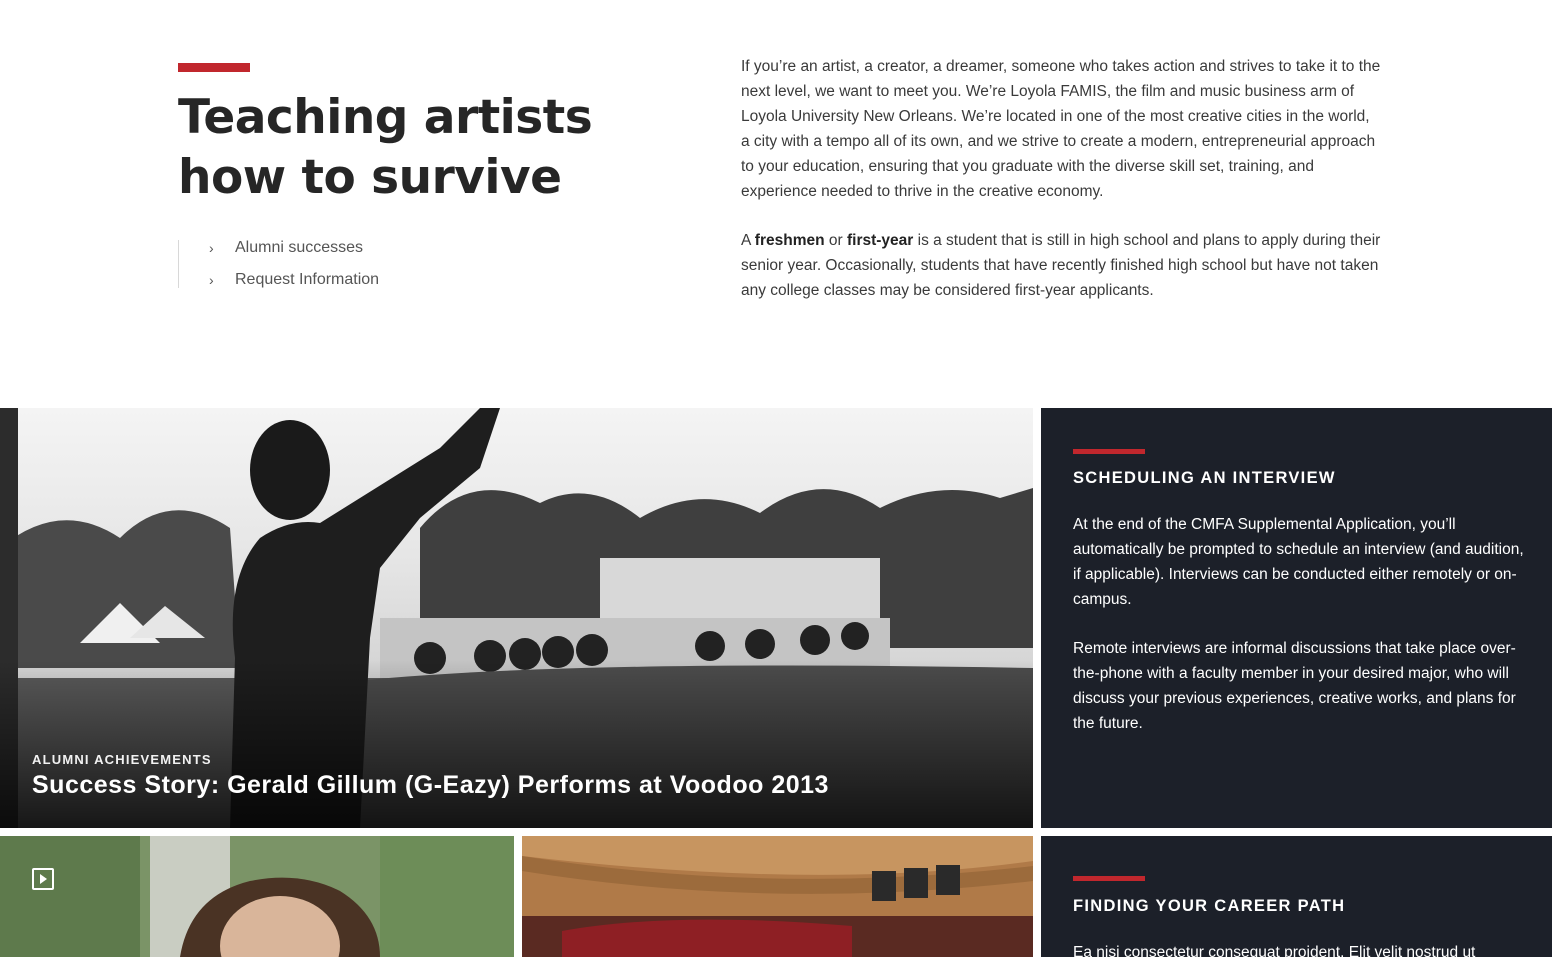  I want to click on title-accent-bar, so click(214, 67).